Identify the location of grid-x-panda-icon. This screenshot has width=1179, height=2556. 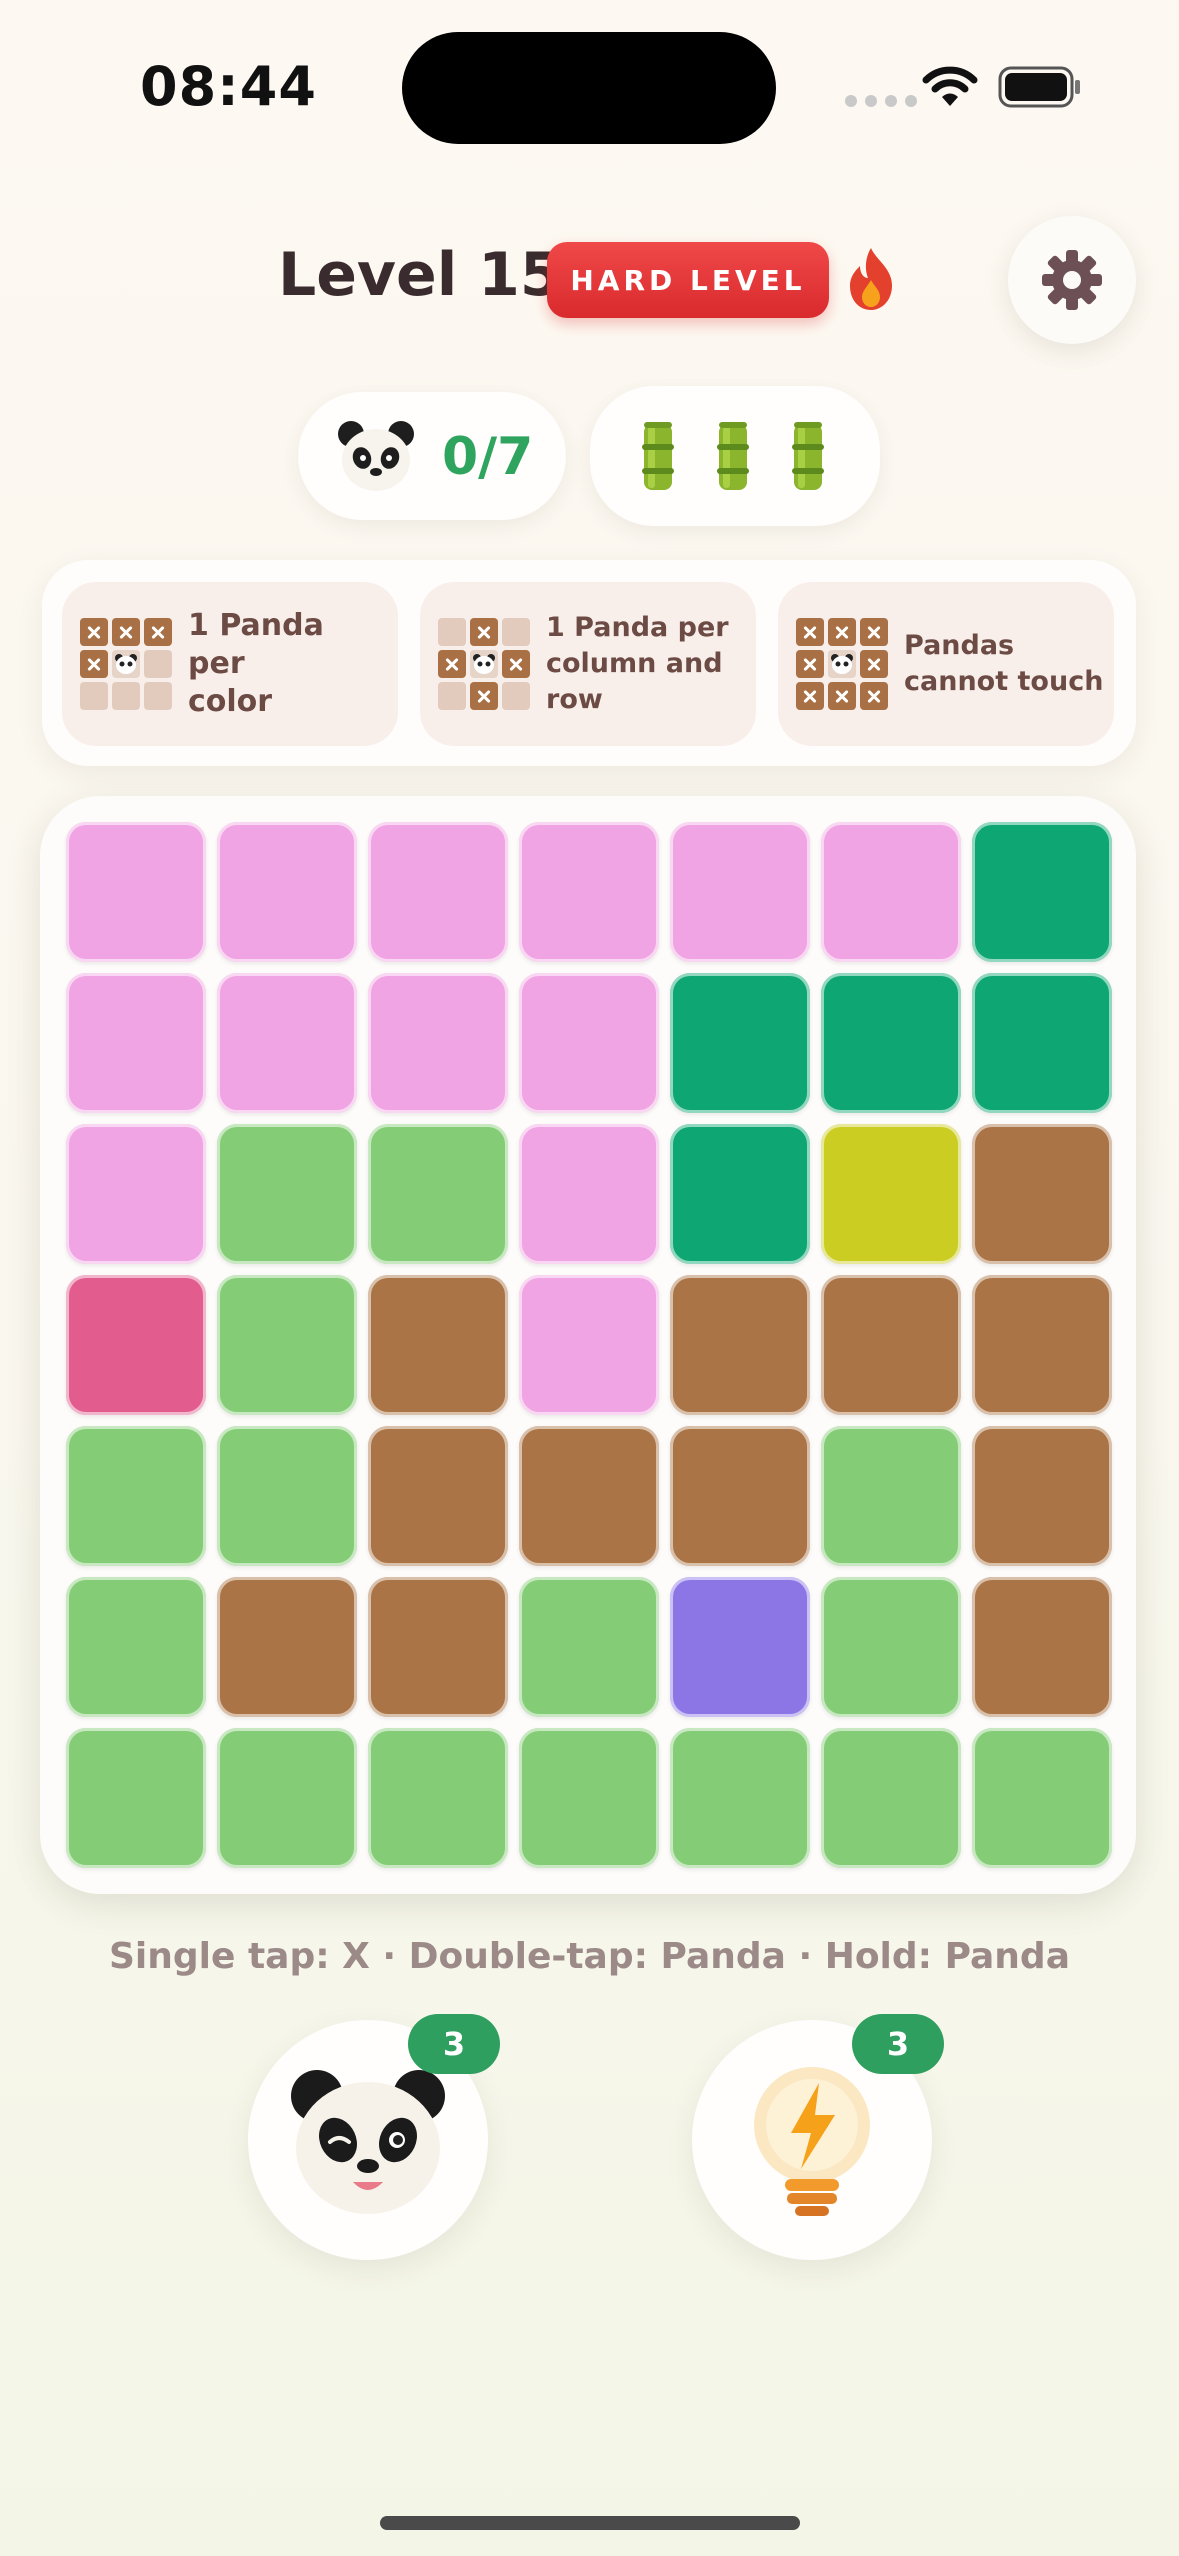
(126, 664).